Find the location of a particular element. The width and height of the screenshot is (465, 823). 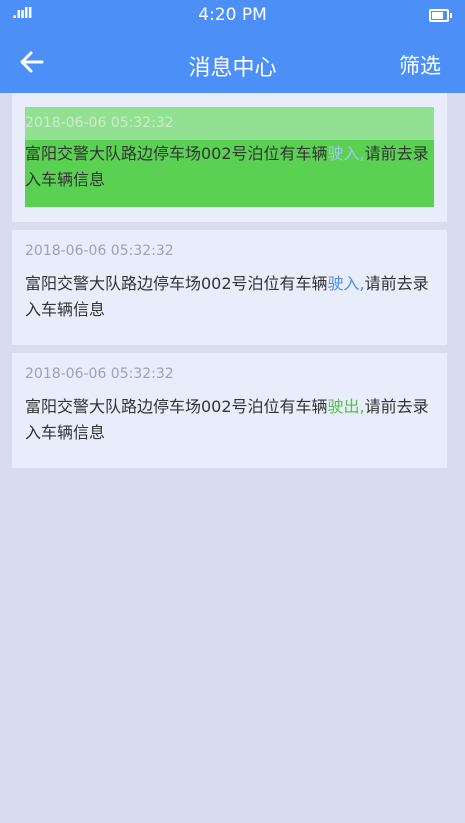

nav-bar: 消息中心 筛选 is located at coordinates (232, 61).